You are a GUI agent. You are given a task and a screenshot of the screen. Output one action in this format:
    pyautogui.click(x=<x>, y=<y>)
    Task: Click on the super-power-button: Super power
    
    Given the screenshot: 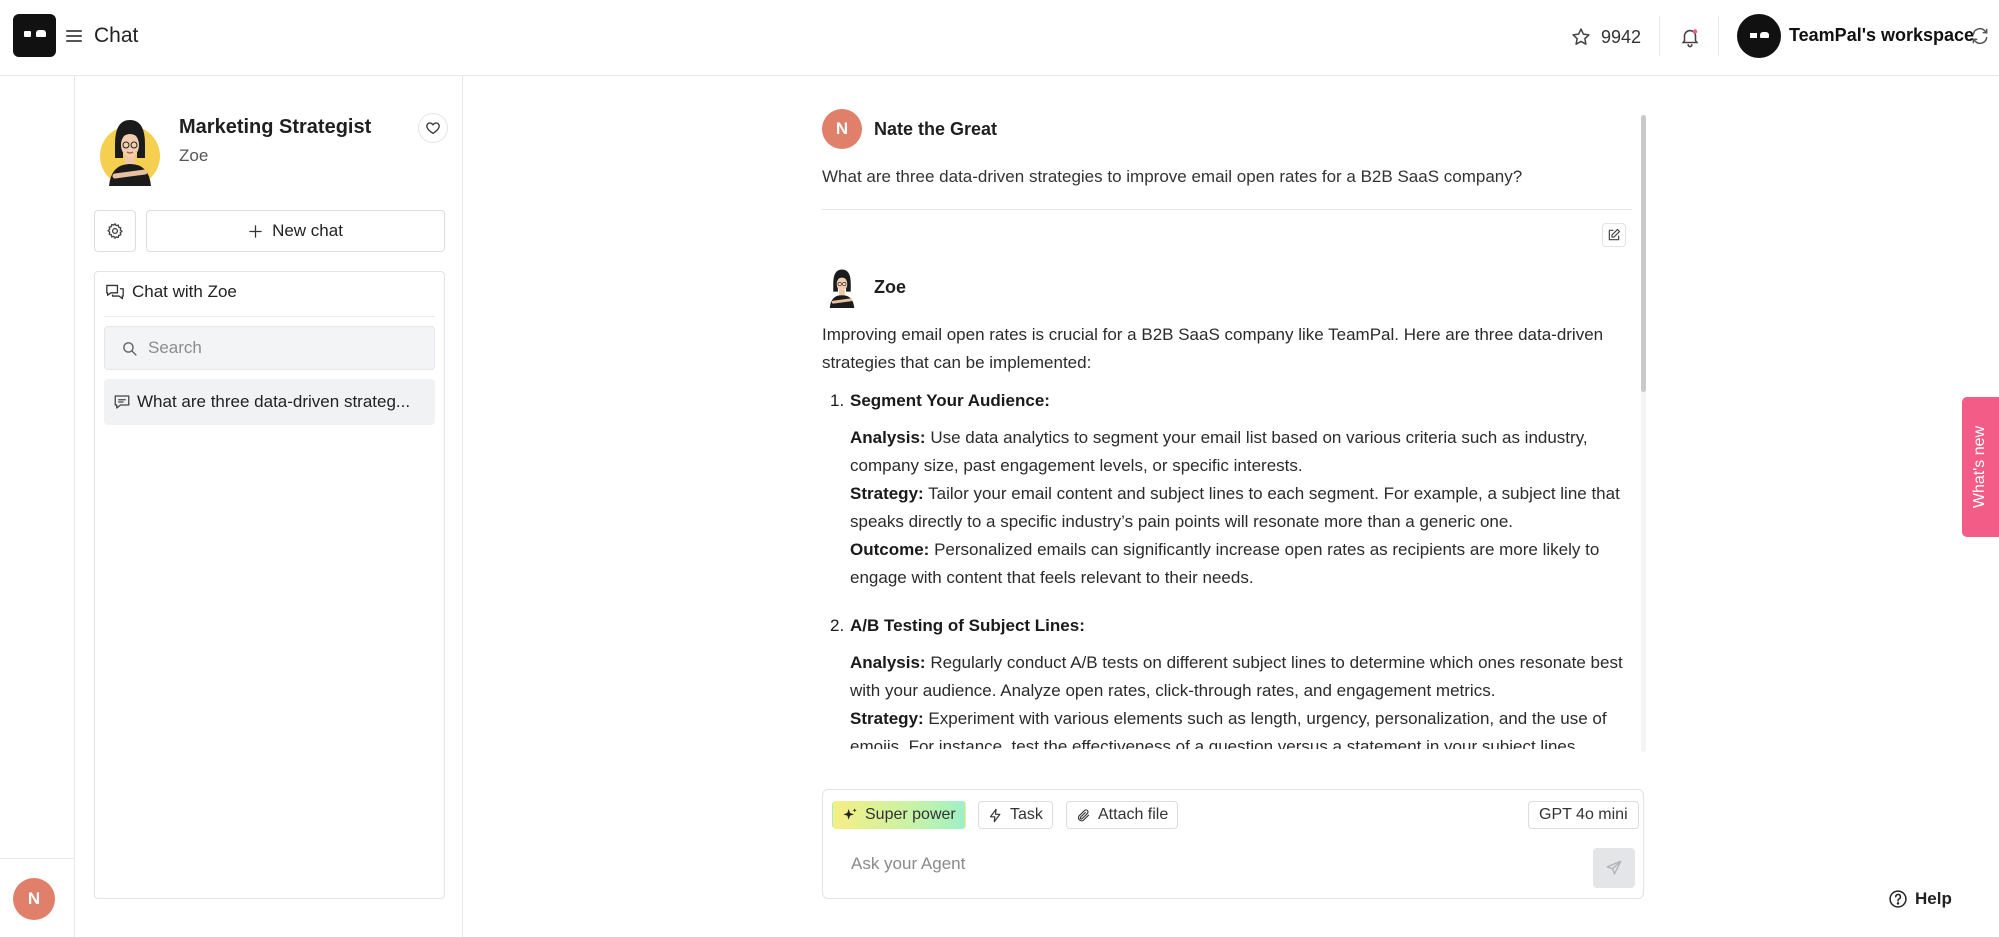 What is the action you would take?
    pyautogui.click(x=899, y=815)
    